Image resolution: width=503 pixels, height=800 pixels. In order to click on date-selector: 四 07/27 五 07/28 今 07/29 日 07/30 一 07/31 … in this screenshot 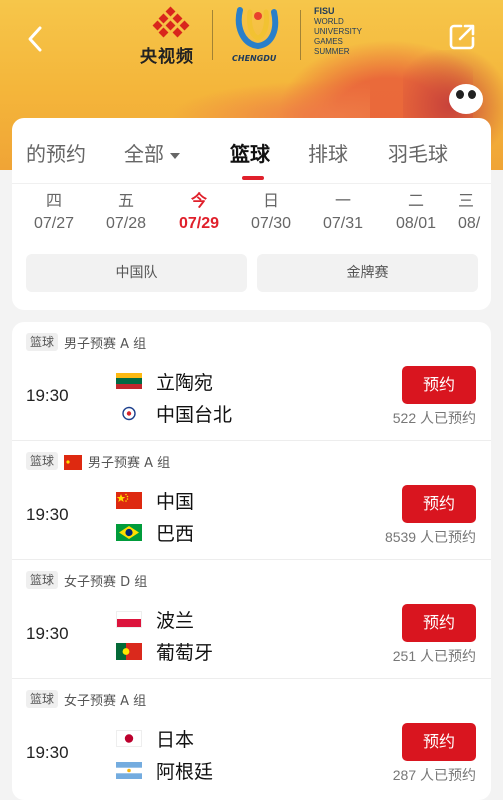, I will do `click(251, 218)`.